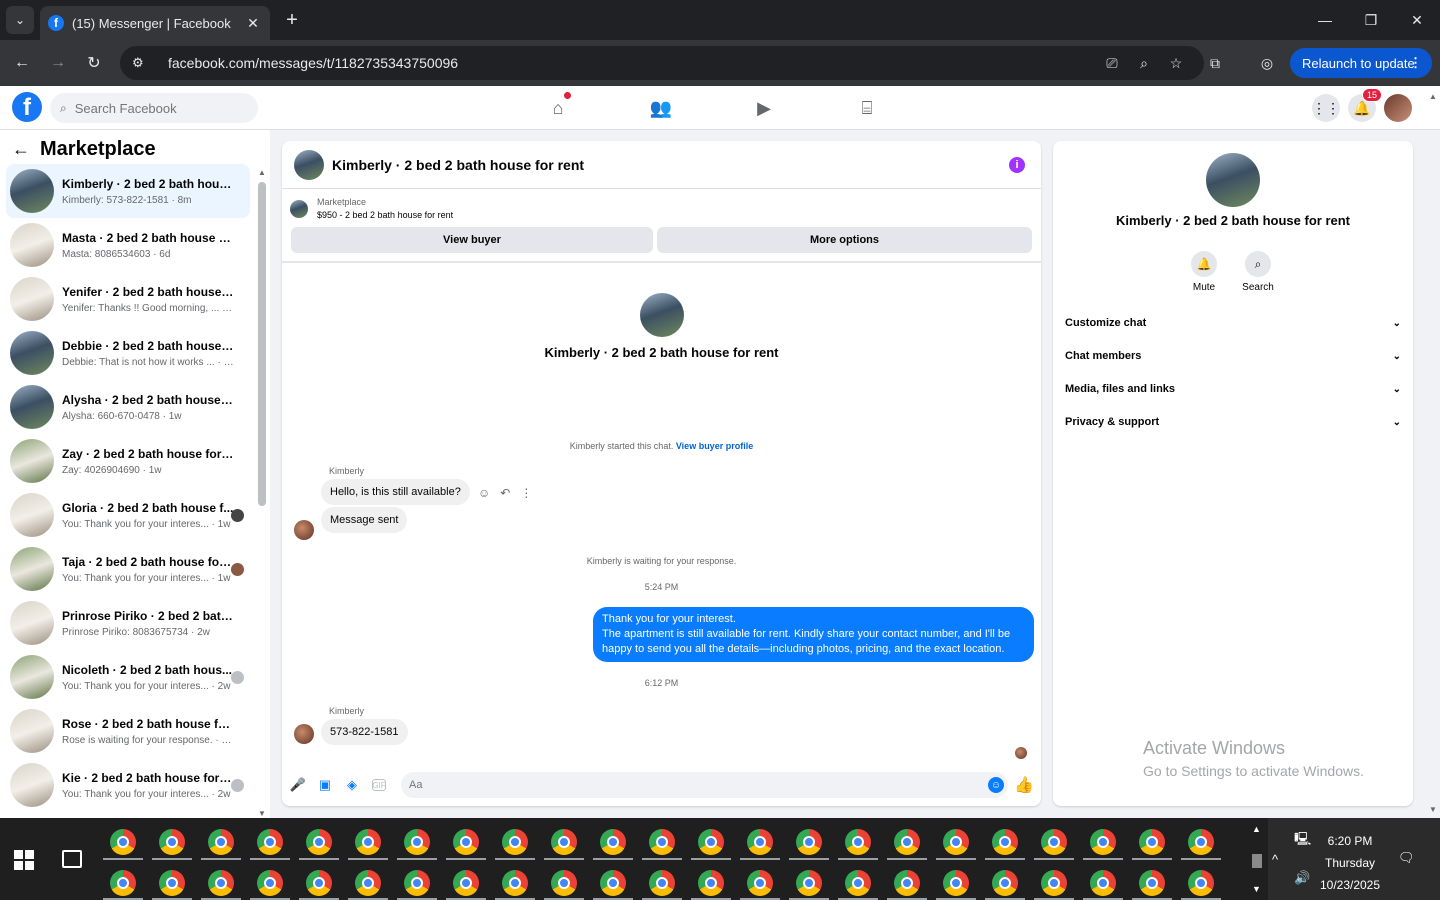 This screenshot has width=1440, height=900. What do you see at coordinates (1433, 96) in the screenshot?
I see `page-scroll-up-icon: ▲` at bounding box center [1433, 96].